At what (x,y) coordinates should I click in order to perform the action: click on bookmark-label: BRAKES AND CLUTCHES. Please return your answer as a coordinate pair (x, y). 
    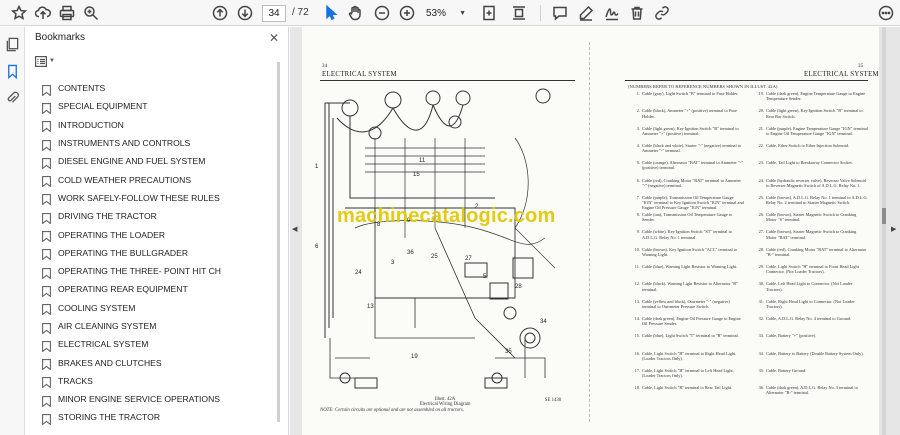
    Looking at the image, I should click on (110, 362).